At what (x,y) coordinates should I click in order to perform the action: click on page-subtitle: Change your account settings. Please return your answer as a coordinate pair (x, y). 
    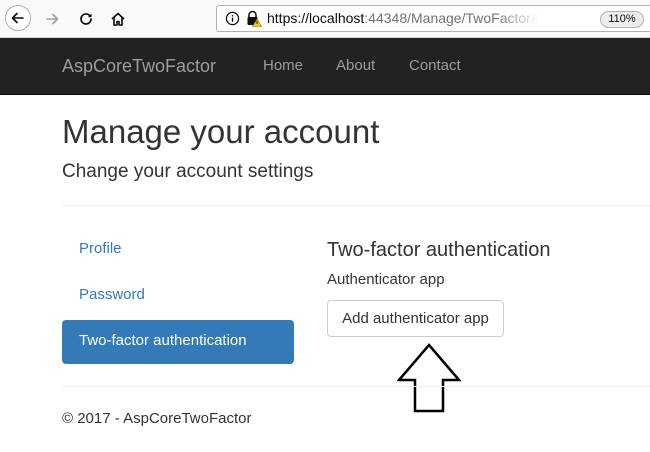
    Looking at the image, I should click on (188, 171).